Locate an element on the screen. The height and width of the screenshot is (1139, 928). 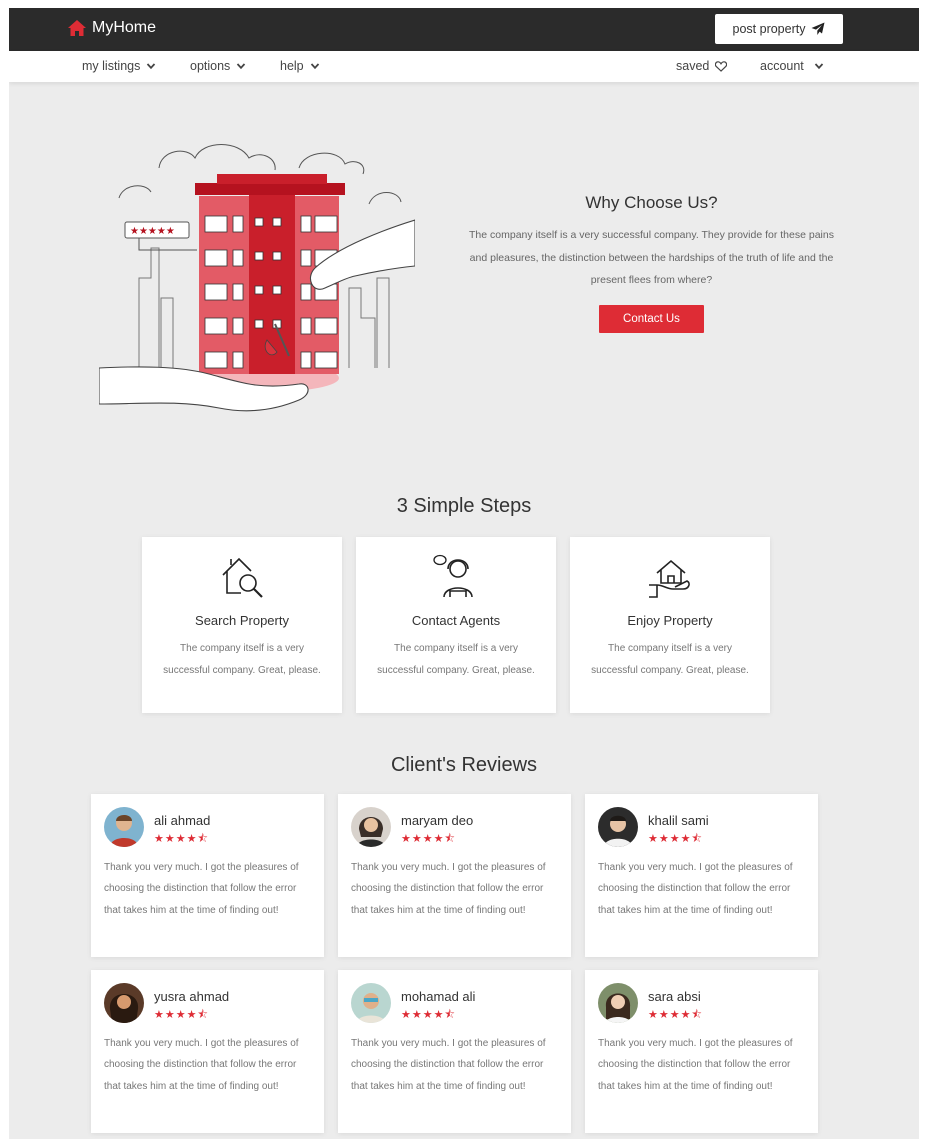
home-icon is located at coordinates (77, 28).